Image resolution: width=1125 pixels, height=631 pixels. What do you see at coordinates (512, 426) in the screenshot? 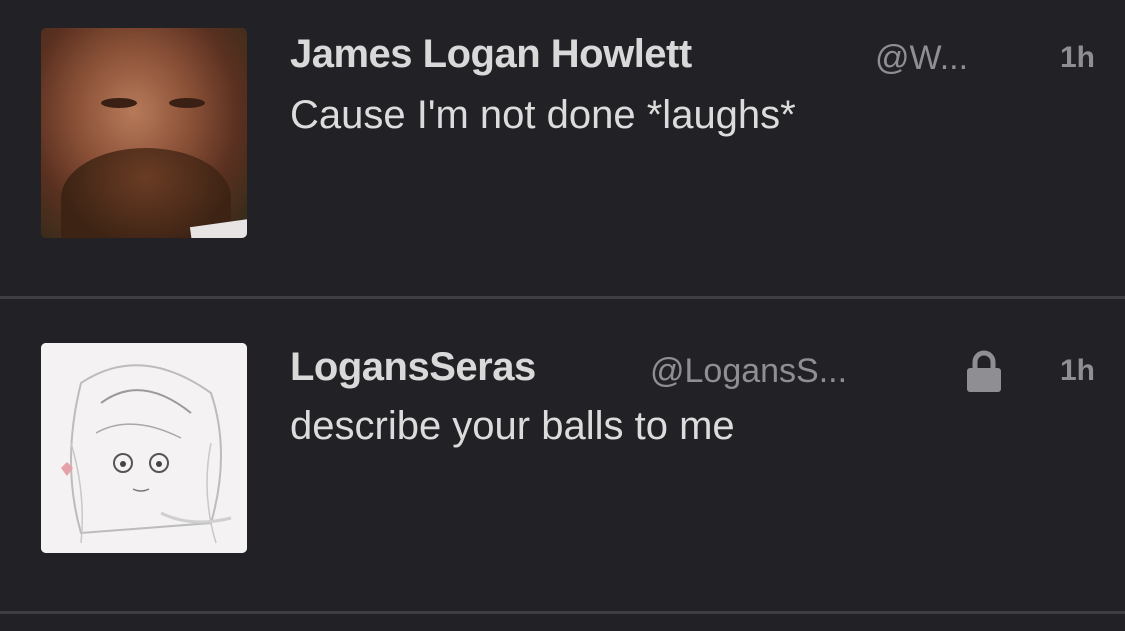
I see `tweet-text: describe your balls to me` at bounding box center [512, 426].